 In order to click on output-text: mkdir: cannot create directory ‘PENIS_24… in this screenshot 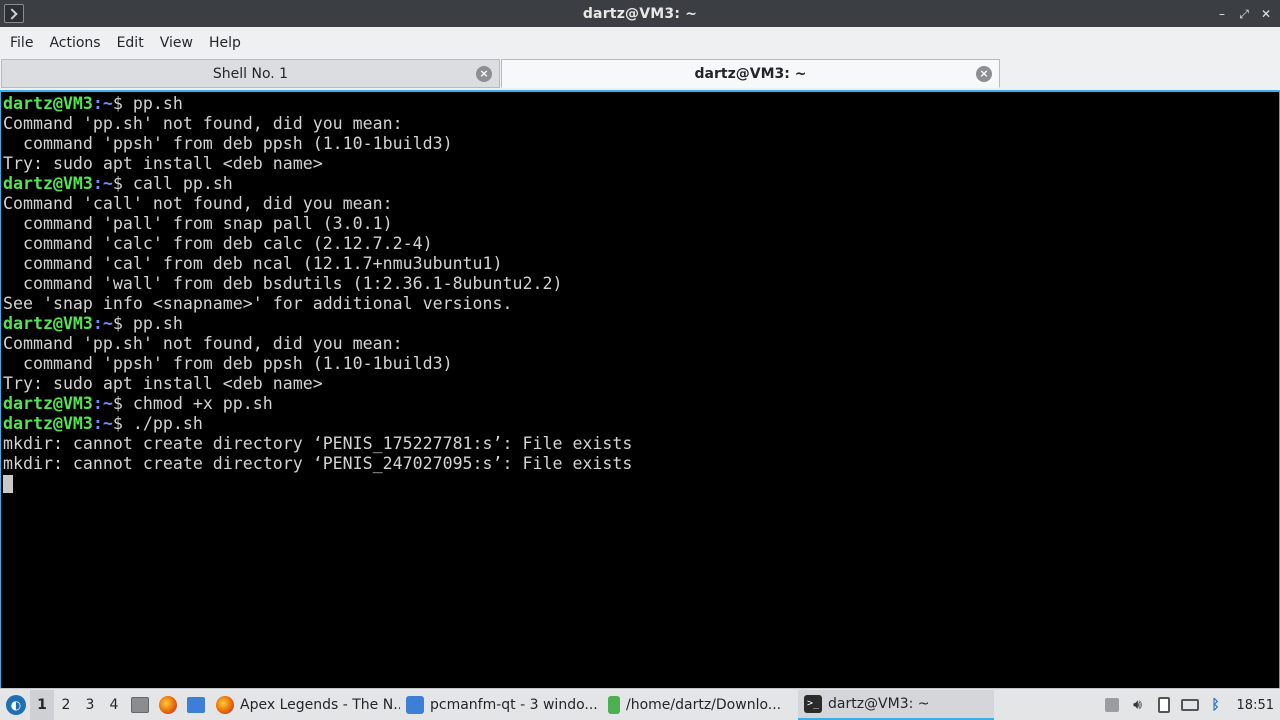, I will do `click(318, 463)`.